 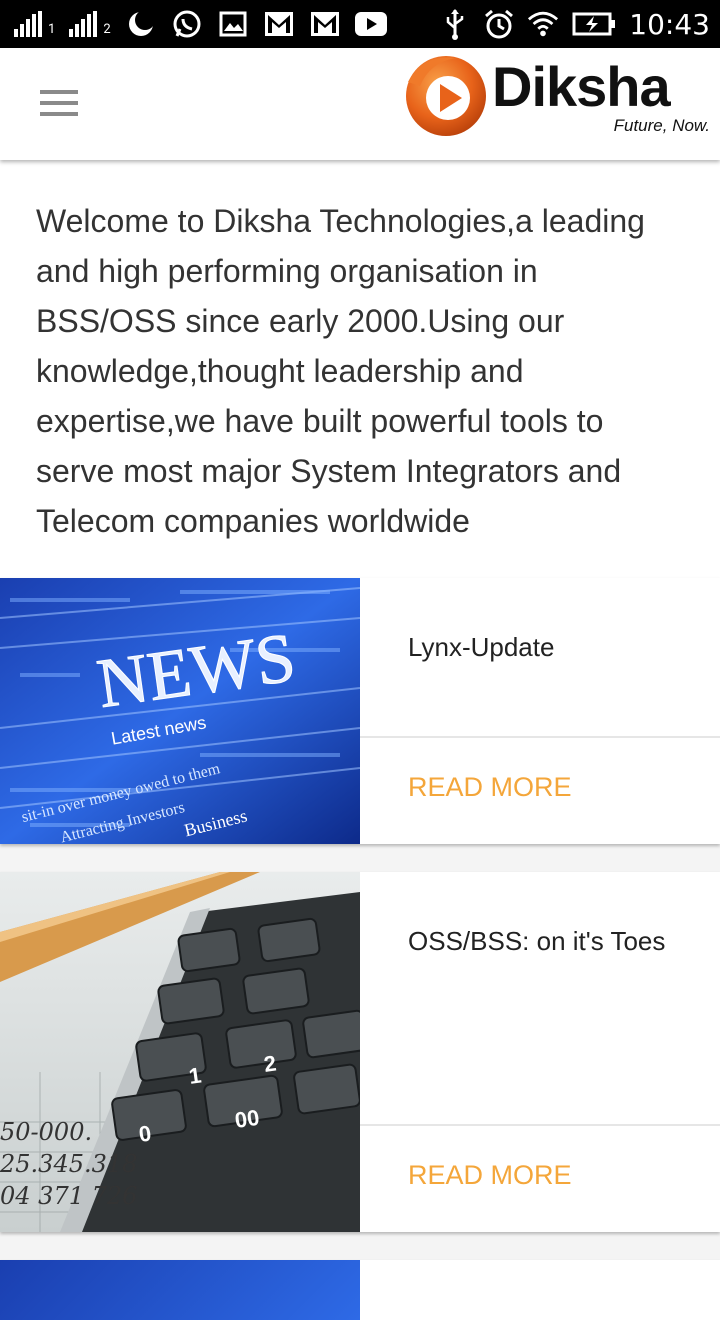 I want to click on calculator-image: 1 2 0 00 50-000. 25.345.318 04 371 726, so click(x=180, y=1052).